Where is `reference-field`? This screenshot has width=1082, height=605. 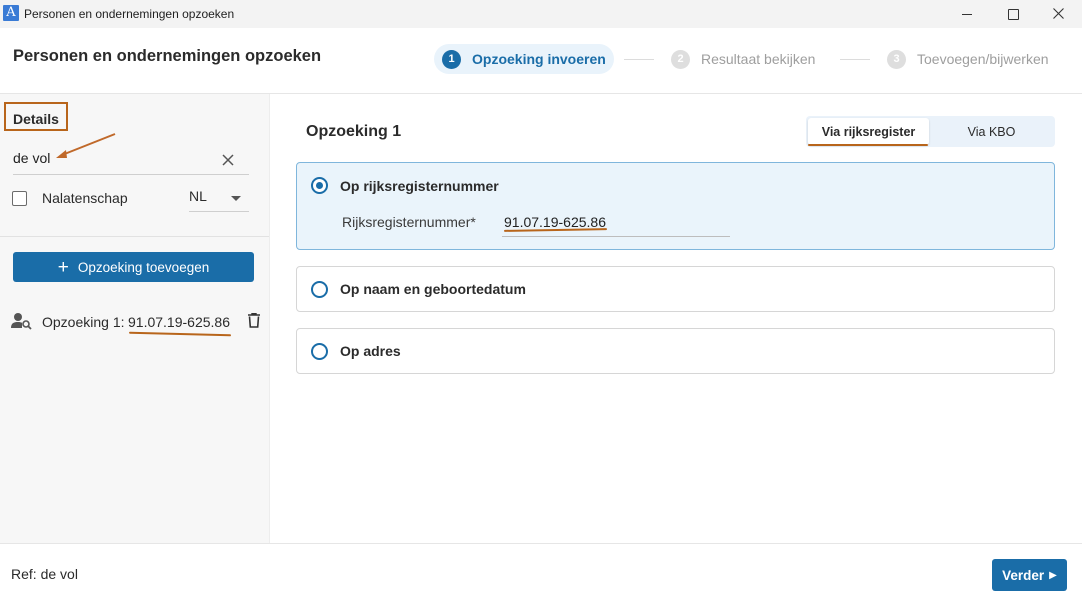
reference-field is located at coordinates (131, 159).